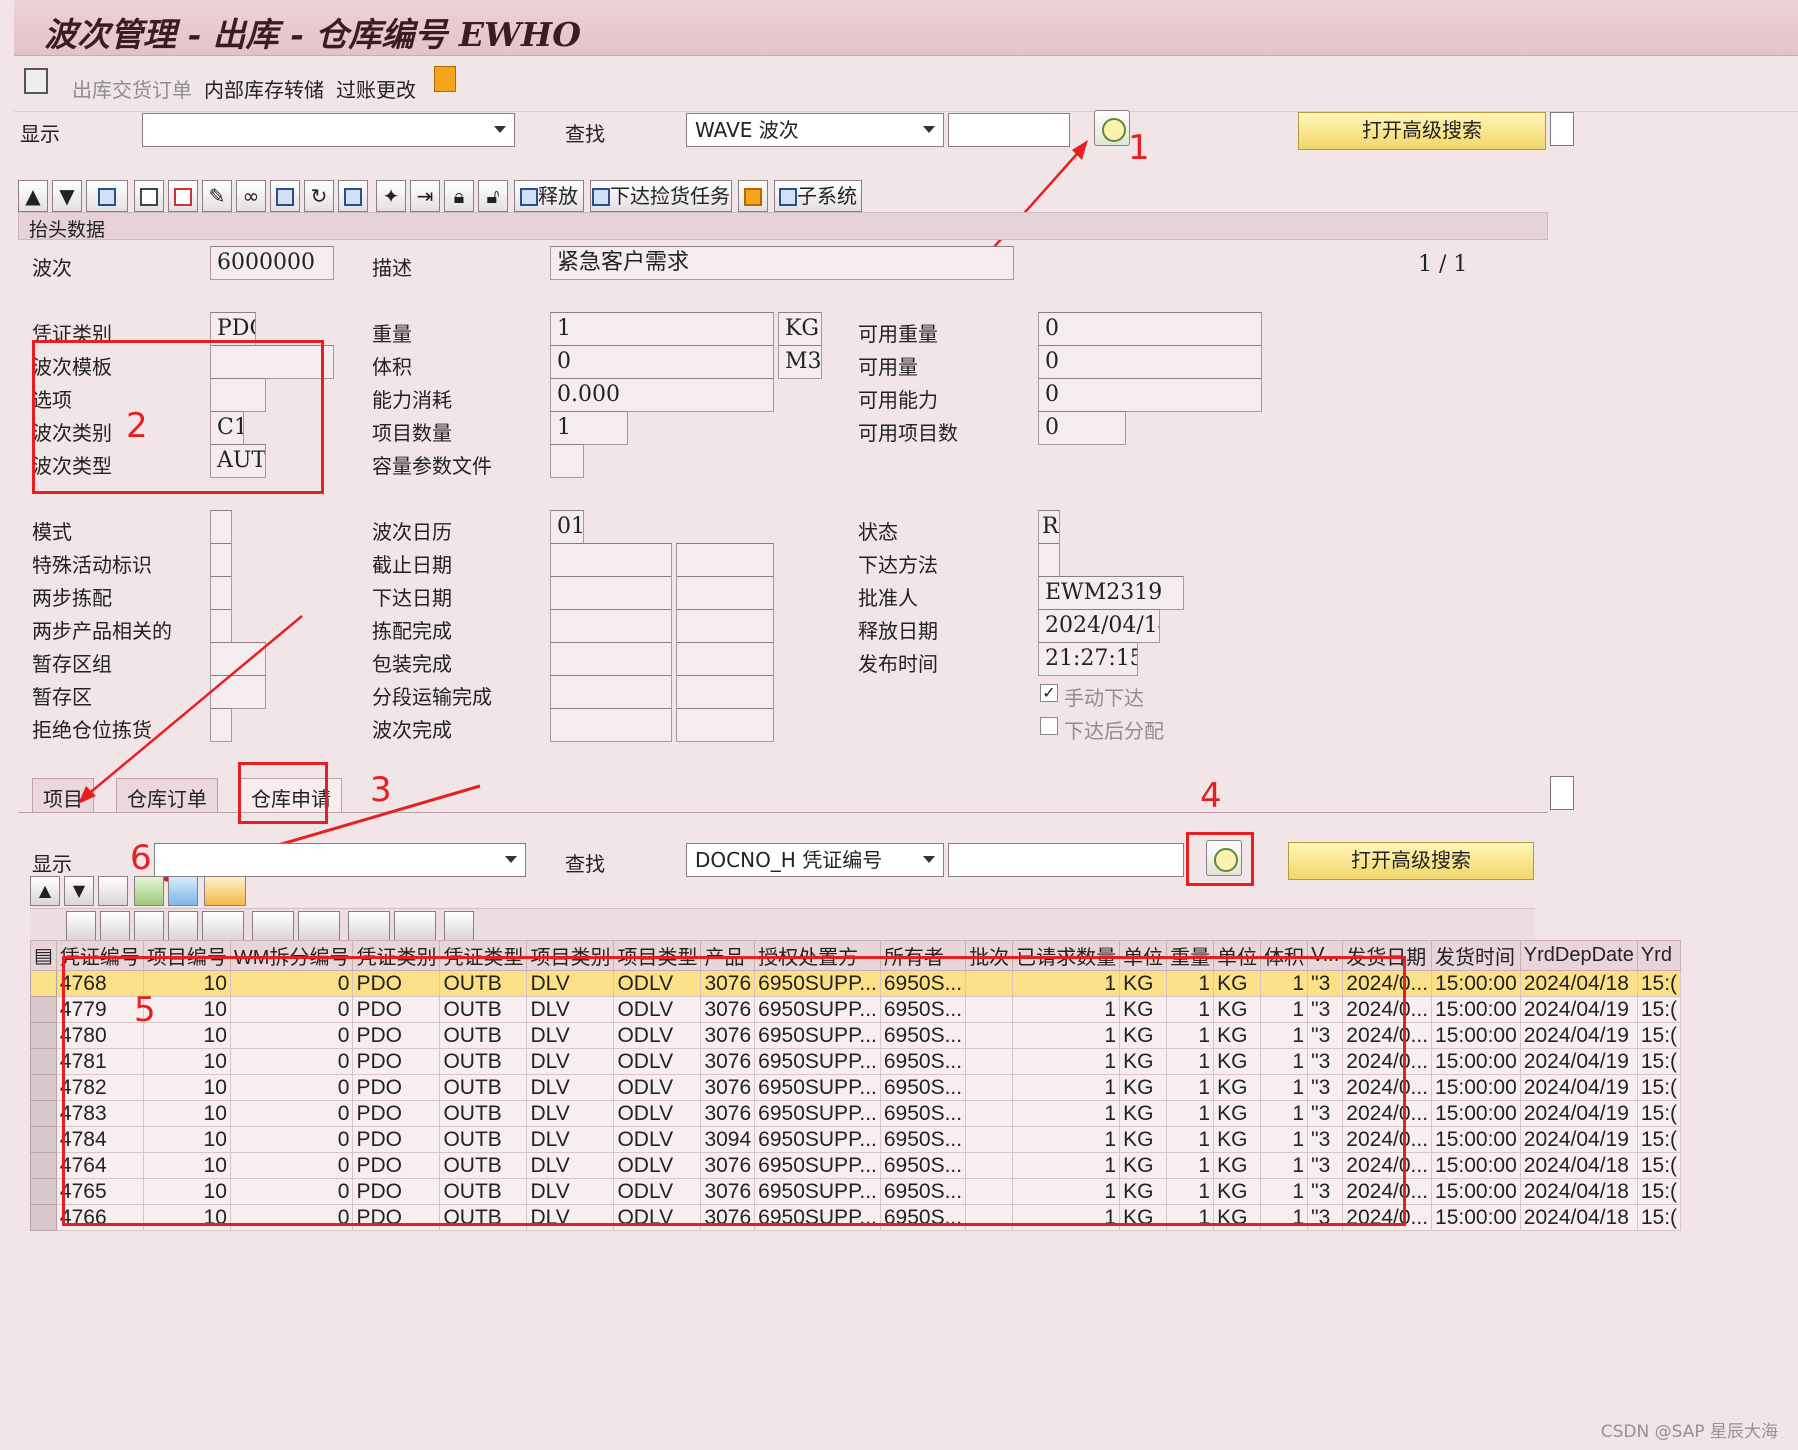  What do you see at coordinates (369, 926) in the screenshot?
I see `export-icon` at bounding box center [369, 926].